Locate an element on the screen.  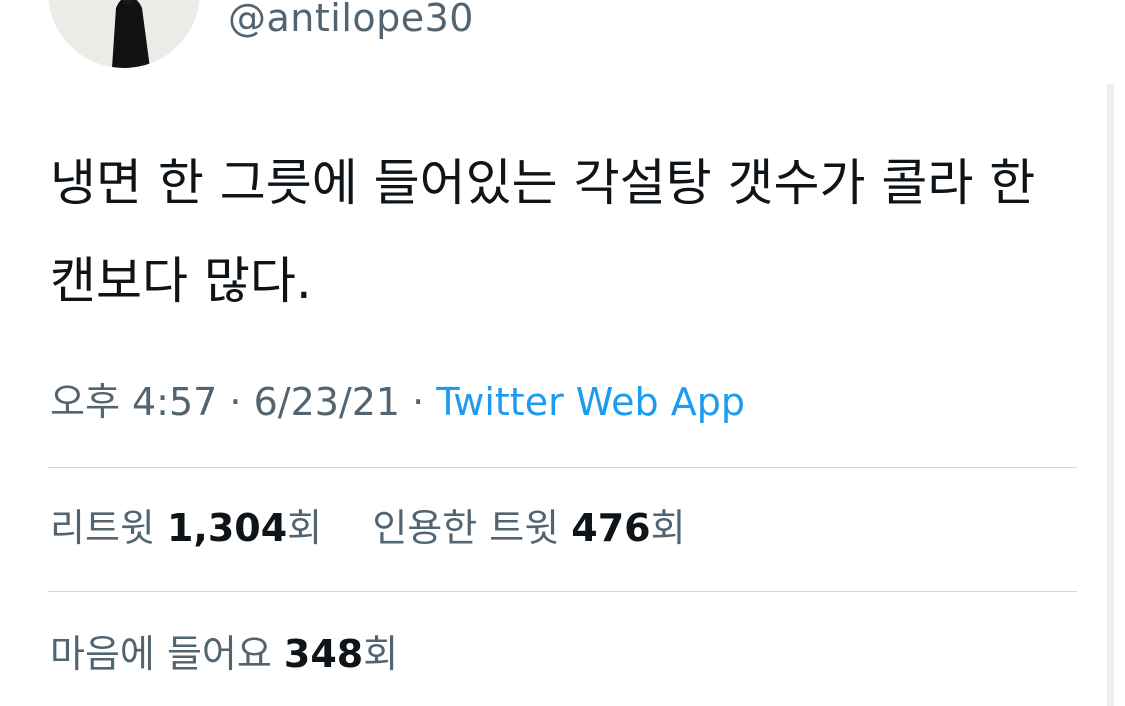
retweets-unit: 회 is located at coordinates (305, 528).